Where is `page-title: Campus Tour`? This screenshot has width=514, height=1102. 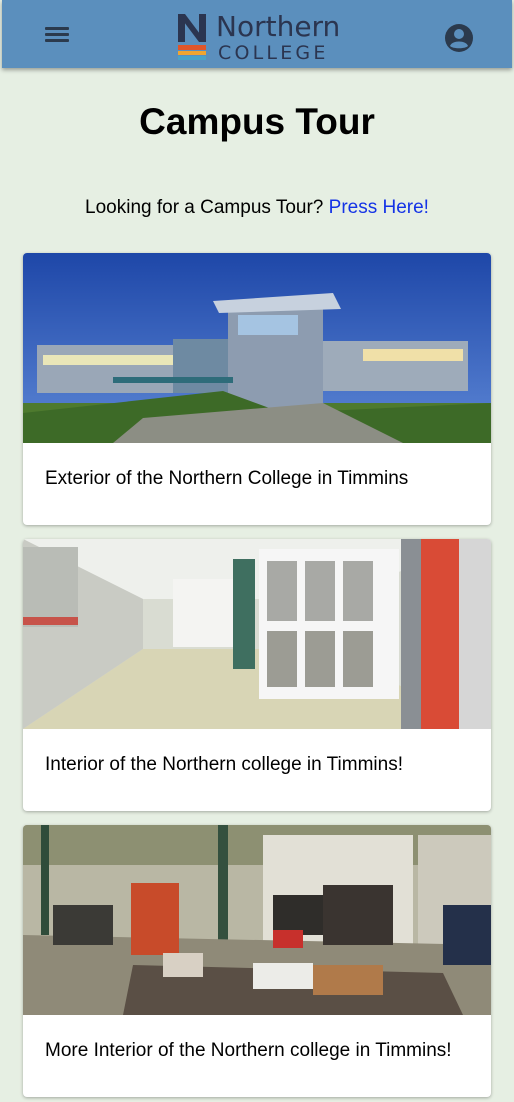 page-title: Campus Tour is located at coordinates (257, 121).